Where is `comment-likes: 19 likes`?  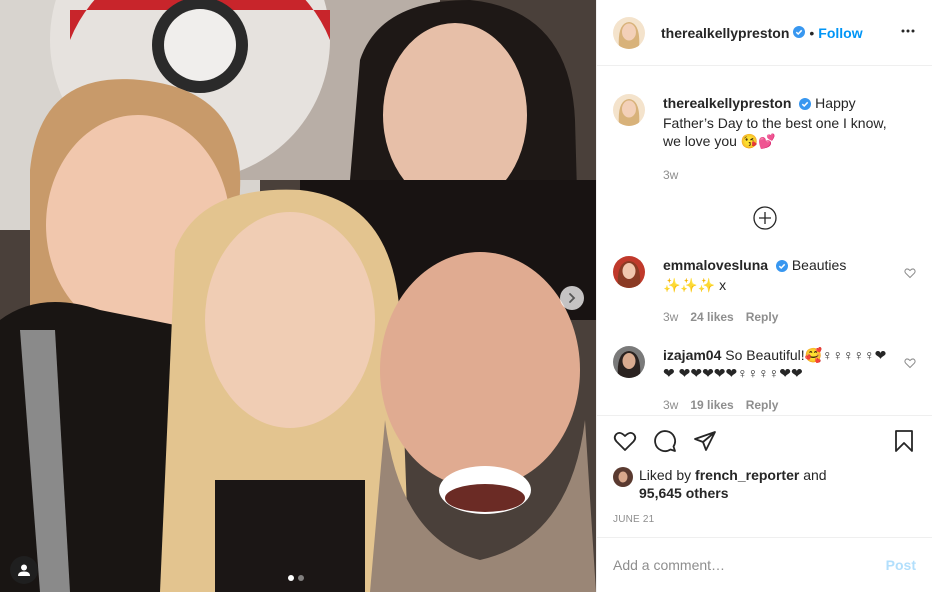 comment-likes: 19 likes is located at coordinates (711, 405).